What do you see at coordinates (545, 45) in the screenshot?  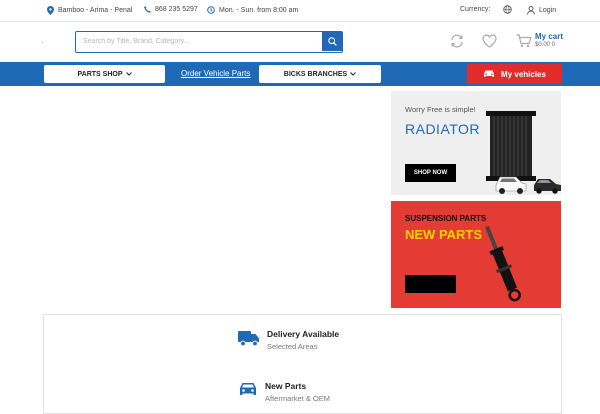 I see `cart-summary: $0.00 0` at bounding box center [545, 45].